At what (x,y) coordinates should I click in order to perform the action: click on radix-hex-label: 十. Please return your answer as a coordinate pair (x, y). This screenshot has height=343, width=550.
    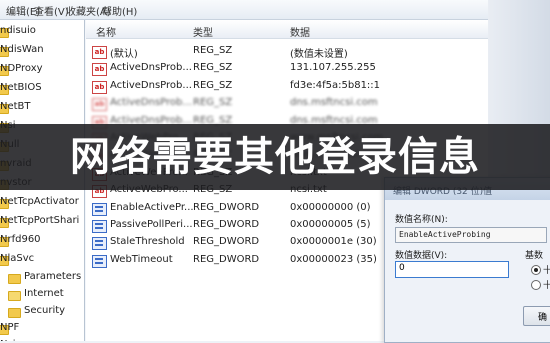
    Looking at the image, I should click on (546, 271).